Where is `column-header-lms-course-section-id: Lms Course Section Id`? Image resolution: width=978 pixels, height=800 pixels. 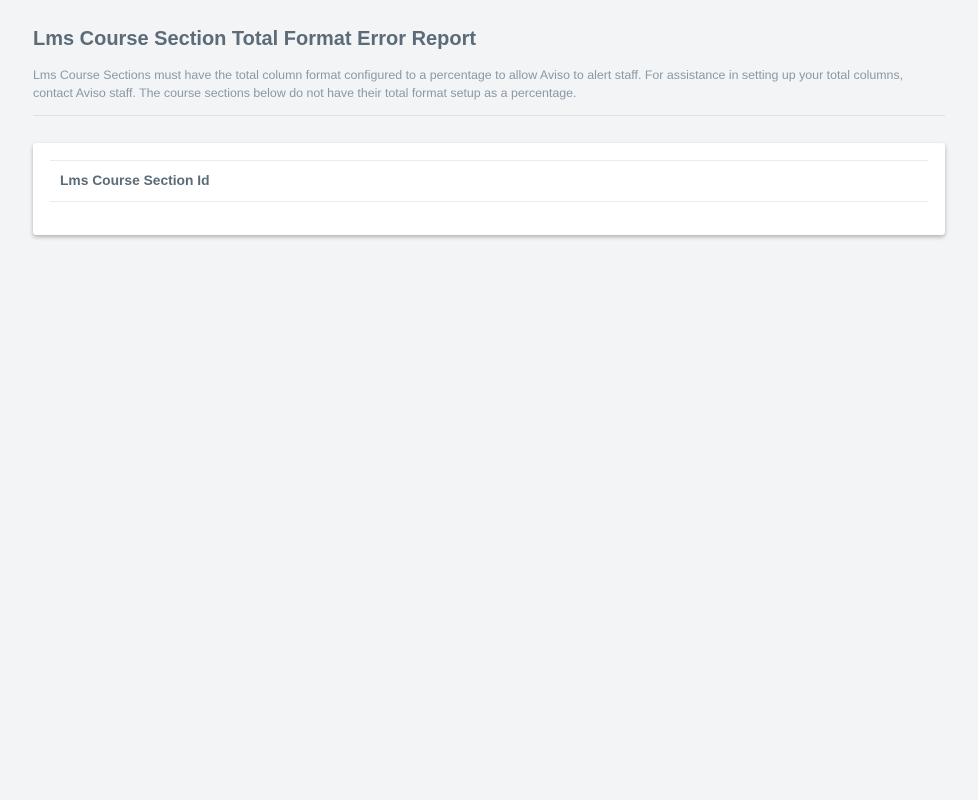
column-header-lms-course-section-id: Lms Course Section Id is located at coordinates (489, 181).